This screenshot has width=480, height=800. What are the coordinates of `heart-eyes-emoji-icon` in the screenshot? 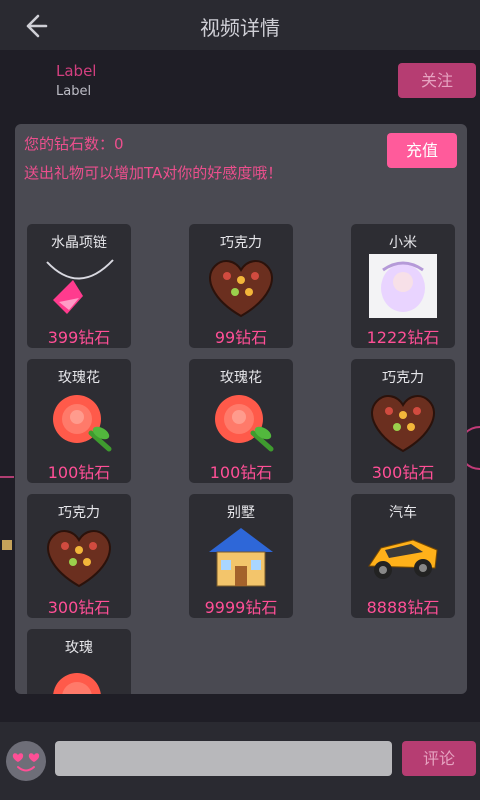 It's located at (26, 761).